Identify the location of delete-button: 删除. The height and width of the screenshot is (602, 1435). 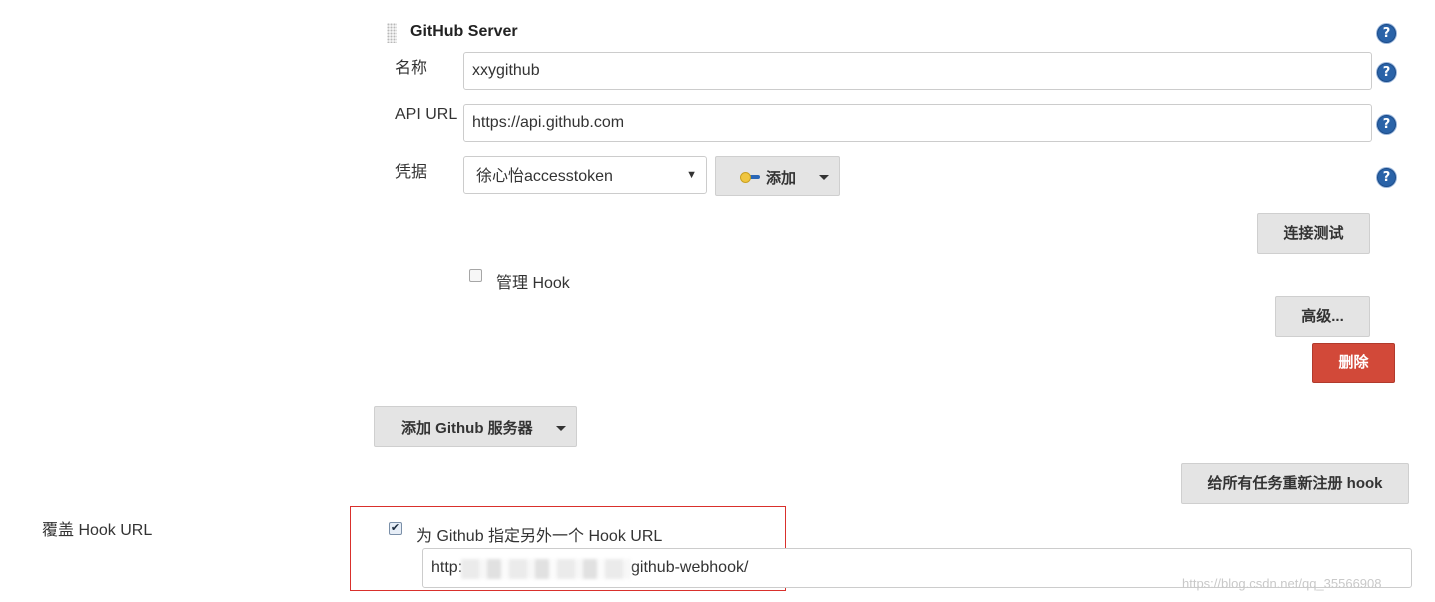
(1353, 363).